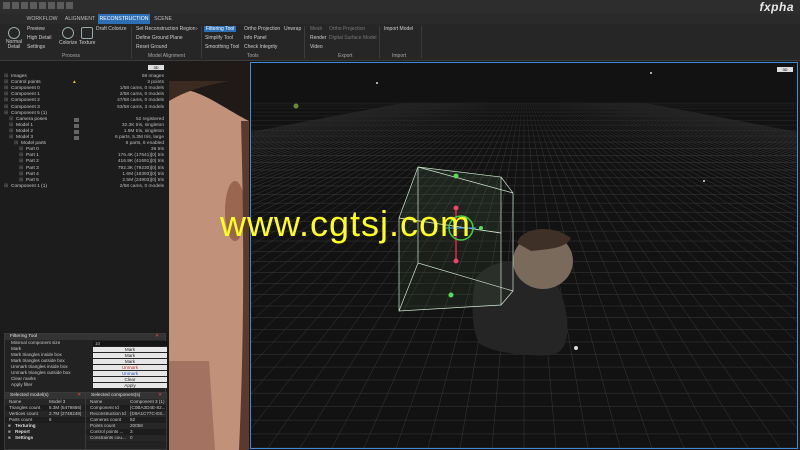  I want to click on filter-action-button: Apply, so click(130, 385).